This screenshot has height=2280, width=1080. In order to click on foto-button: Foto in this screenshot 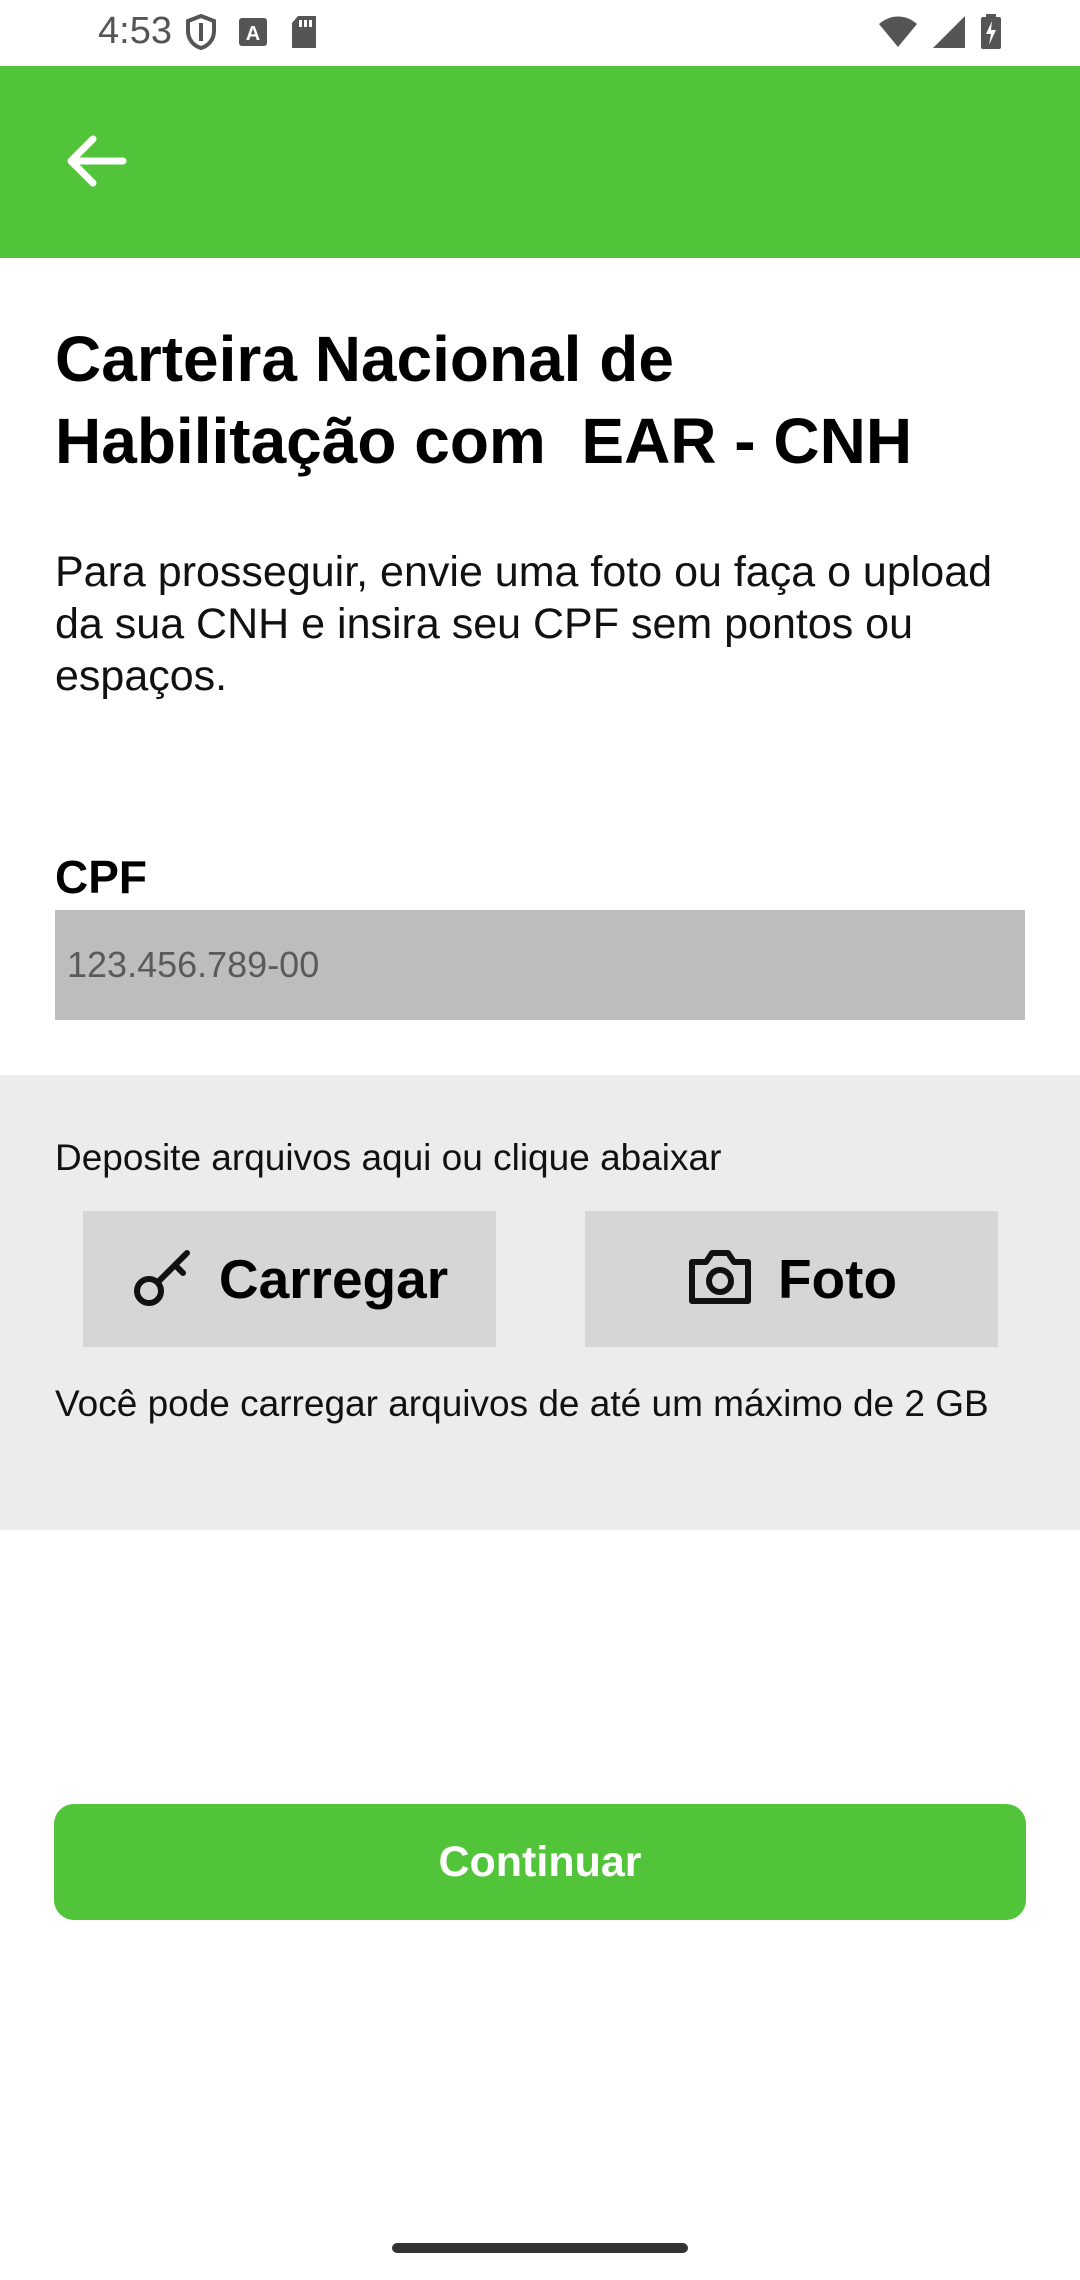, I will do `click(791, 1279)`.